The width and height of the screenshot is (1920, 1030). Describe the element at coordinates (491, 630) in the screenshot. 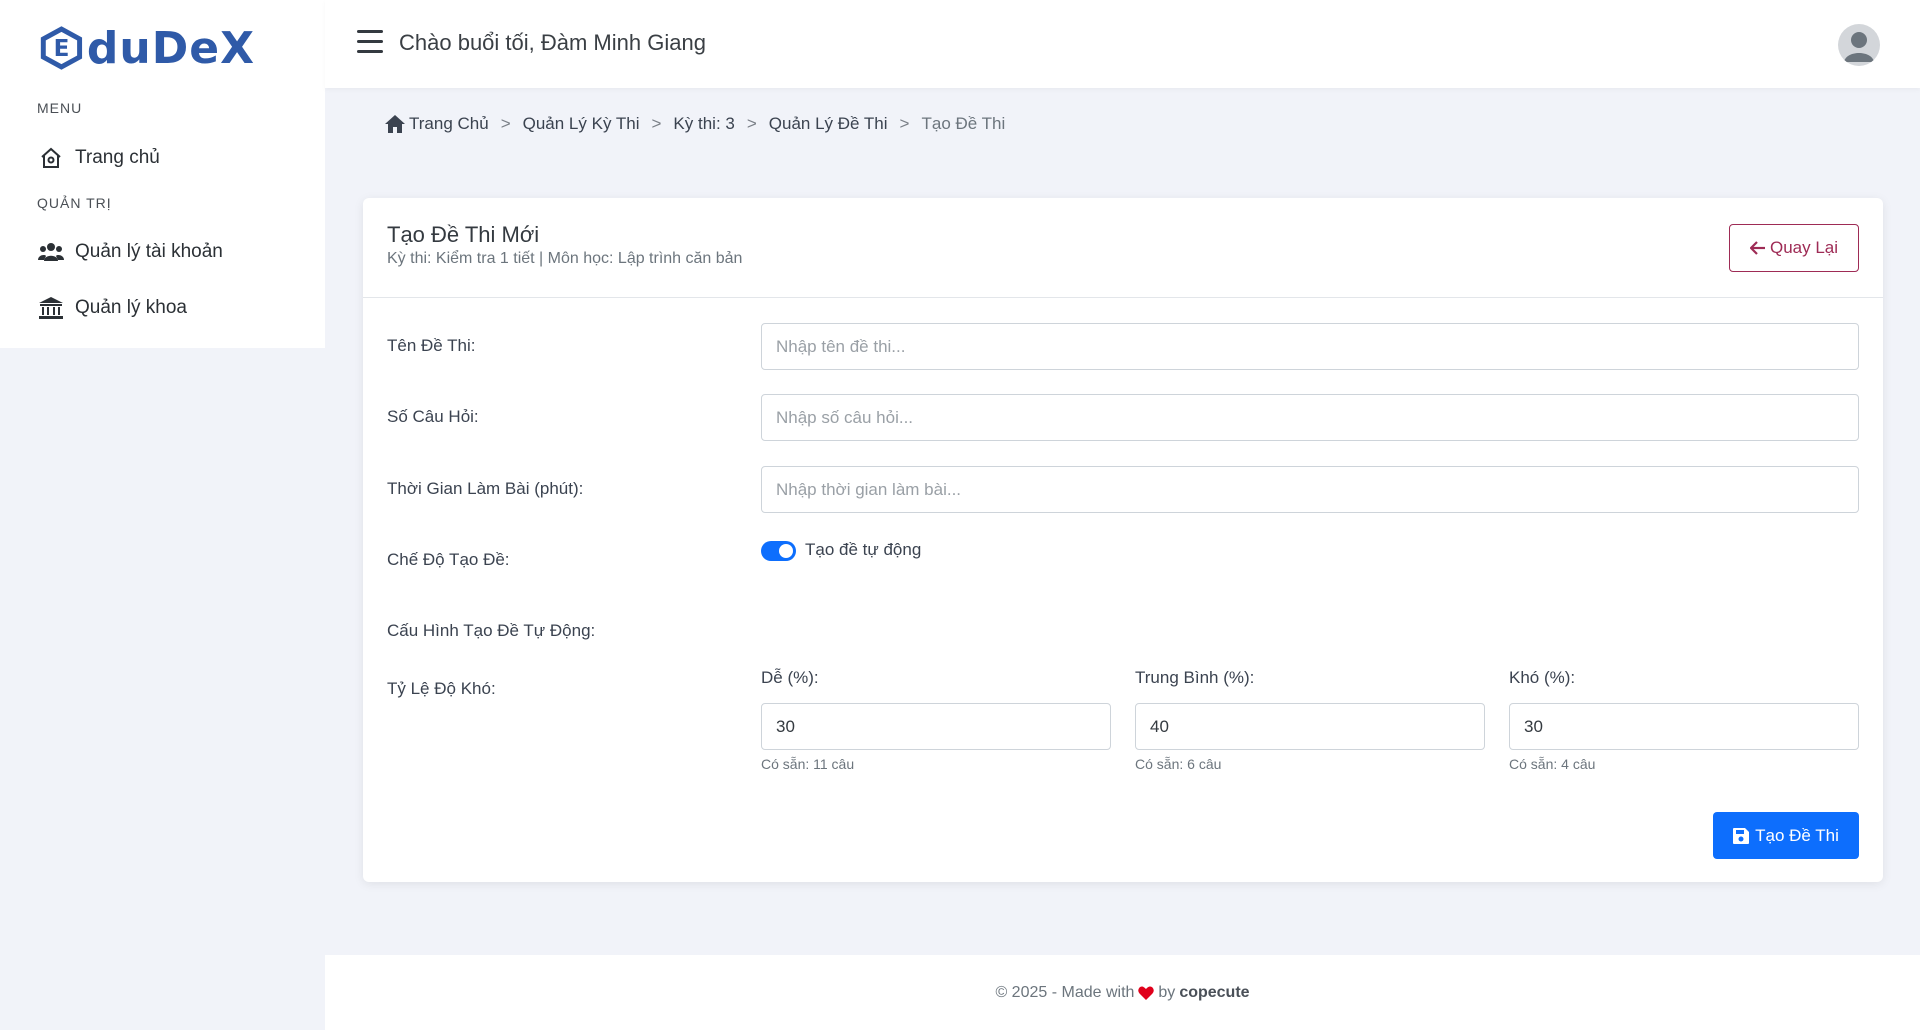

I see `auto-config-label: Cấu Hình Tạo Đề Tự Động:` at that location.